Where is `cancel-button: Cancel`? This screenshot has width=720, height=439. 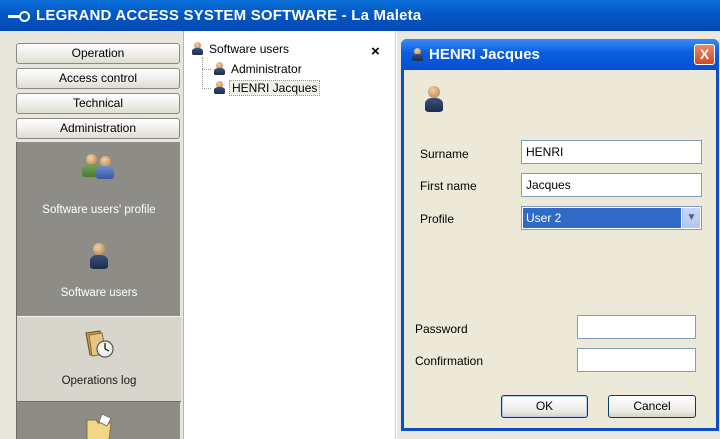 cancel-button: Cancel is located at coordinates (652, 406).